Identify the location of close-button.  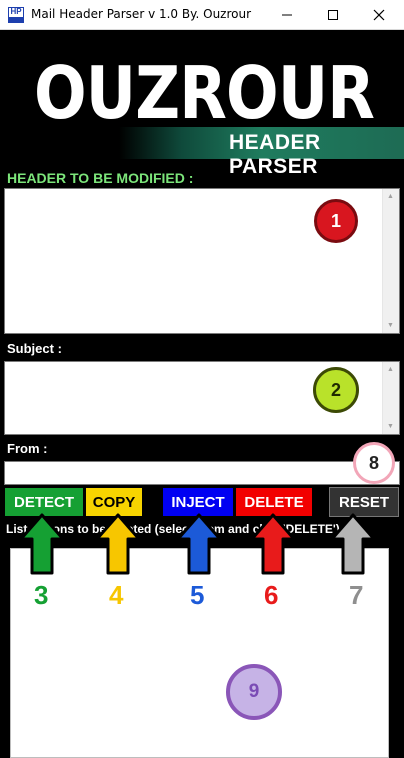
(379, 15).